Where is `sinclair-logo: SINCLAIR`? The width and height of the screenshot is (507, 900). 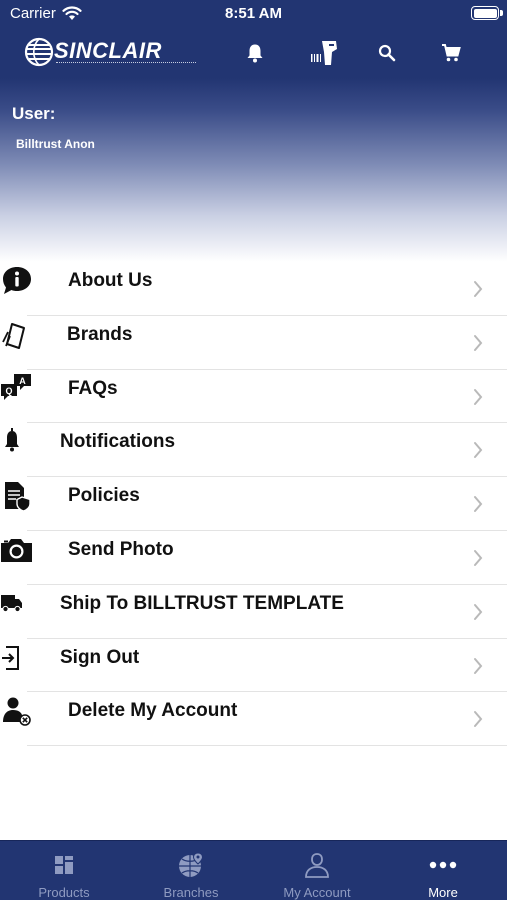 sinclair-logo: SINCLAIR is located at coordinates (110, 53).